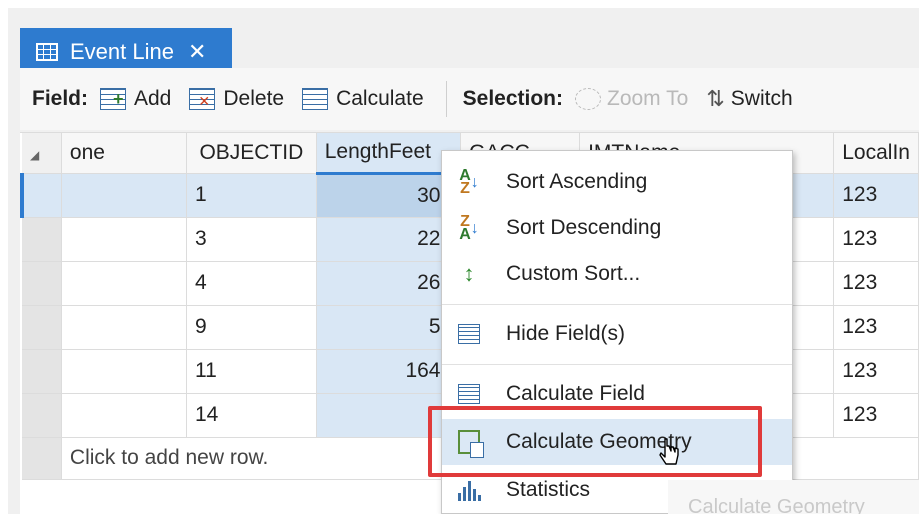 The width and height of the screenshot is (919, 514). I want to click on switch-icon: ⇅, so click(715, 98).